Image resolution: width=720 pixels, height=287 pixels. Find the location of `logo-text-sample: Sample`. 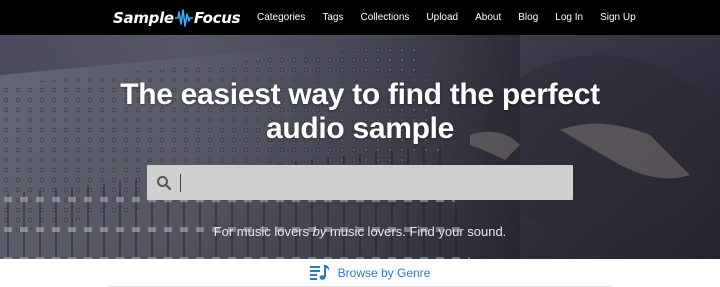

logo-text-sample: Sample is located at coordinates (143, 18).